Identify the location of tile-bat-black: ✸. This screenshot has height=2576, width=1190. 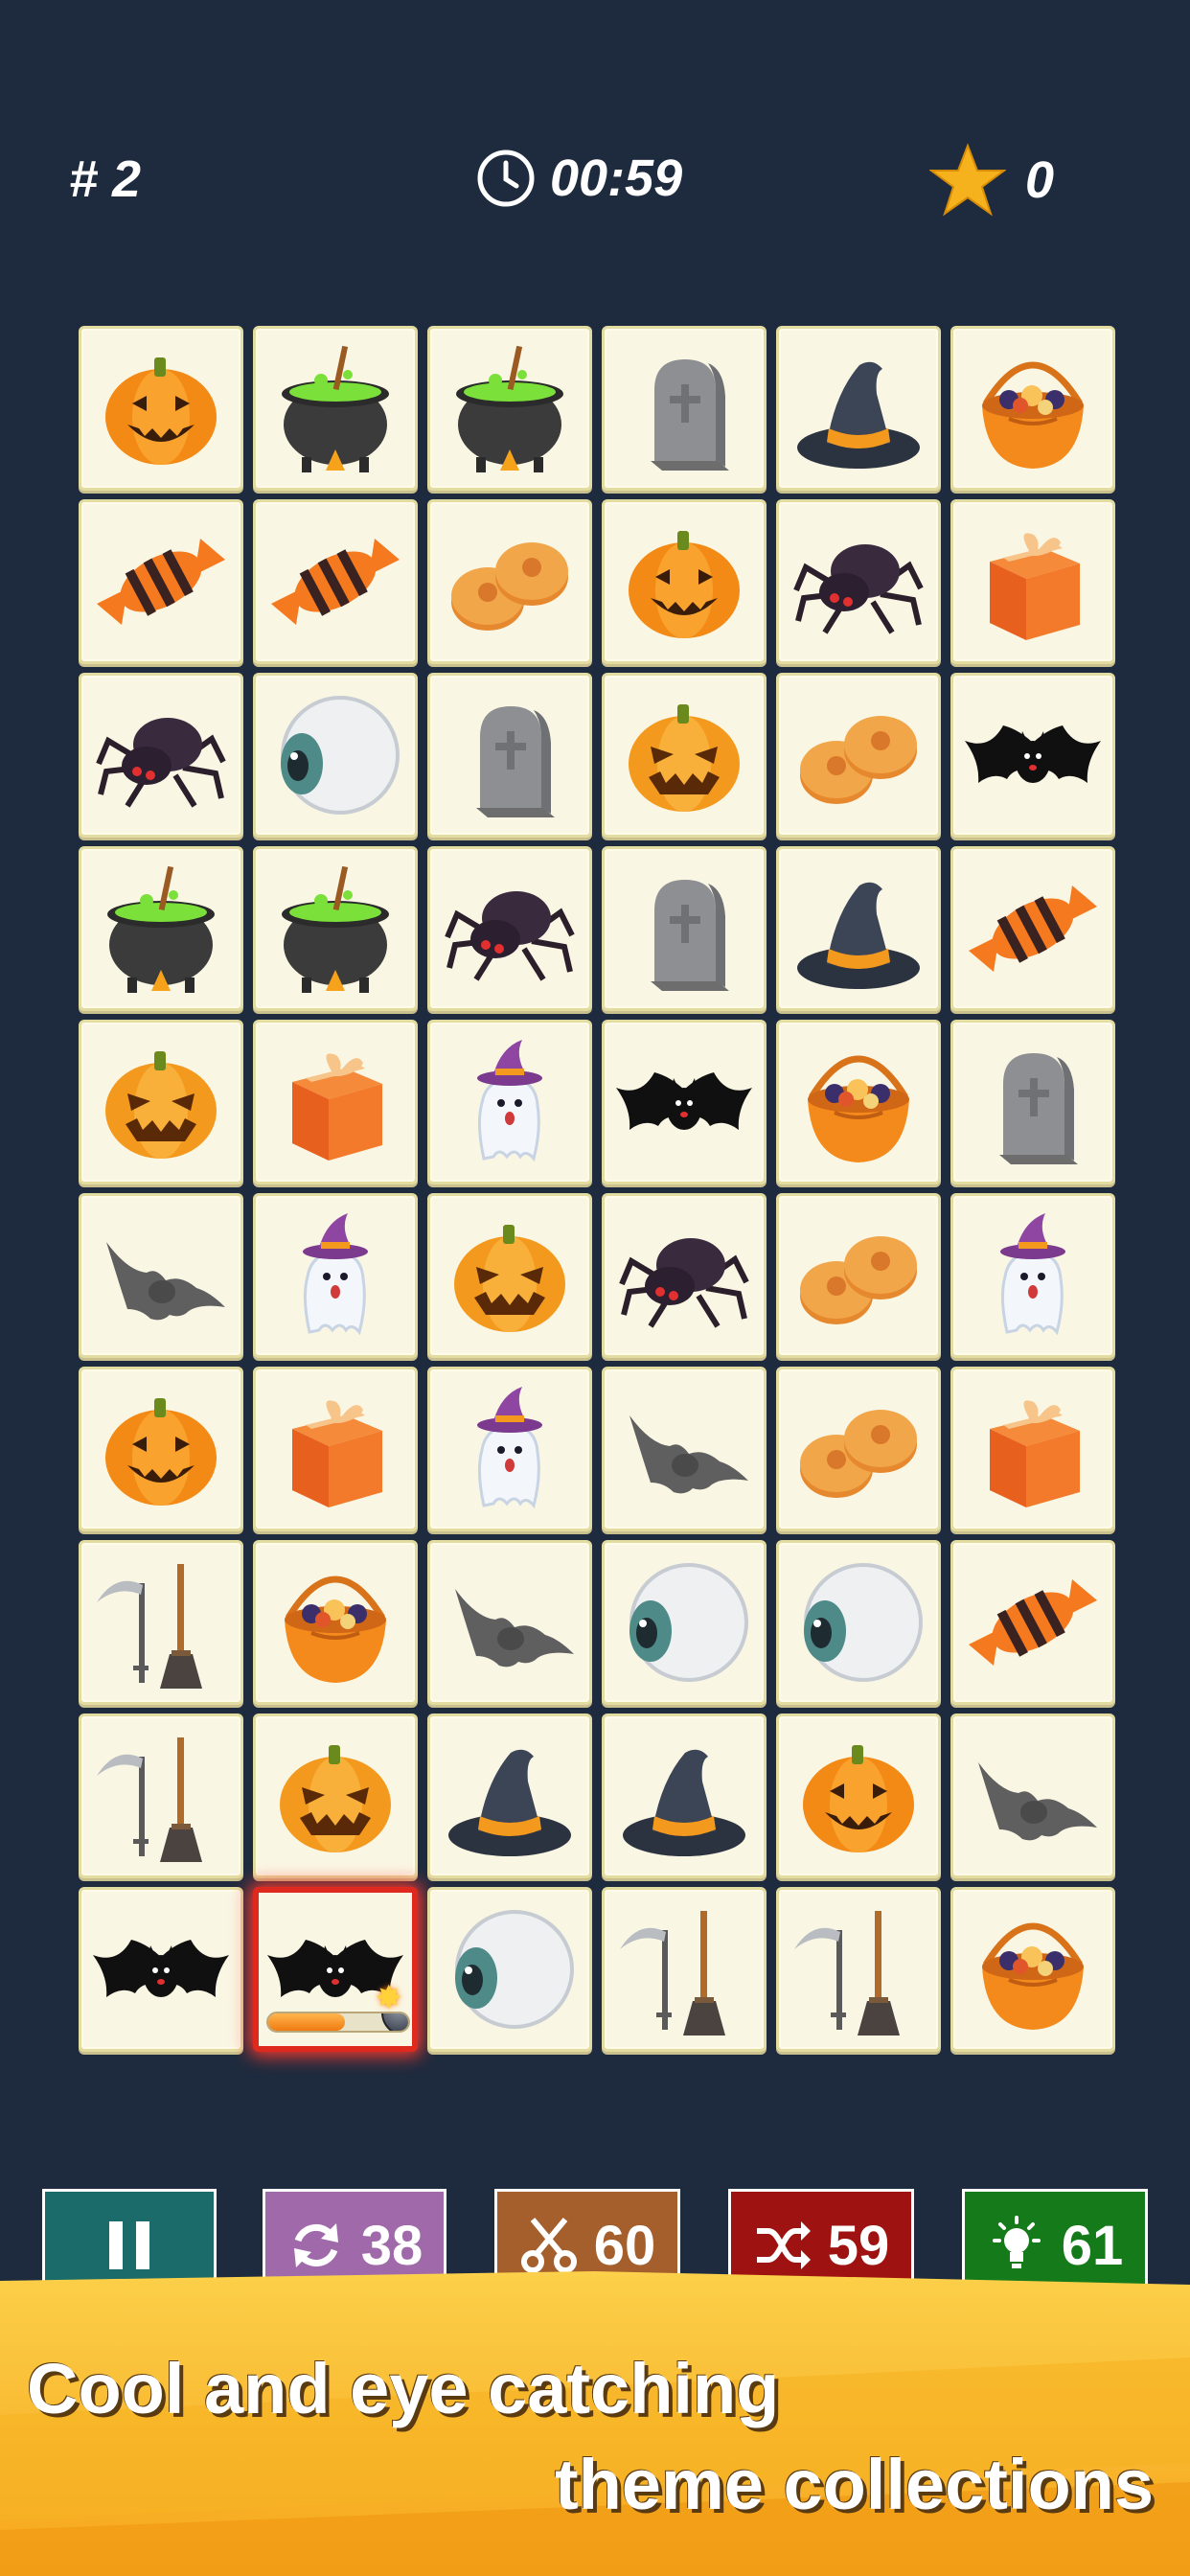
(335, 1969).